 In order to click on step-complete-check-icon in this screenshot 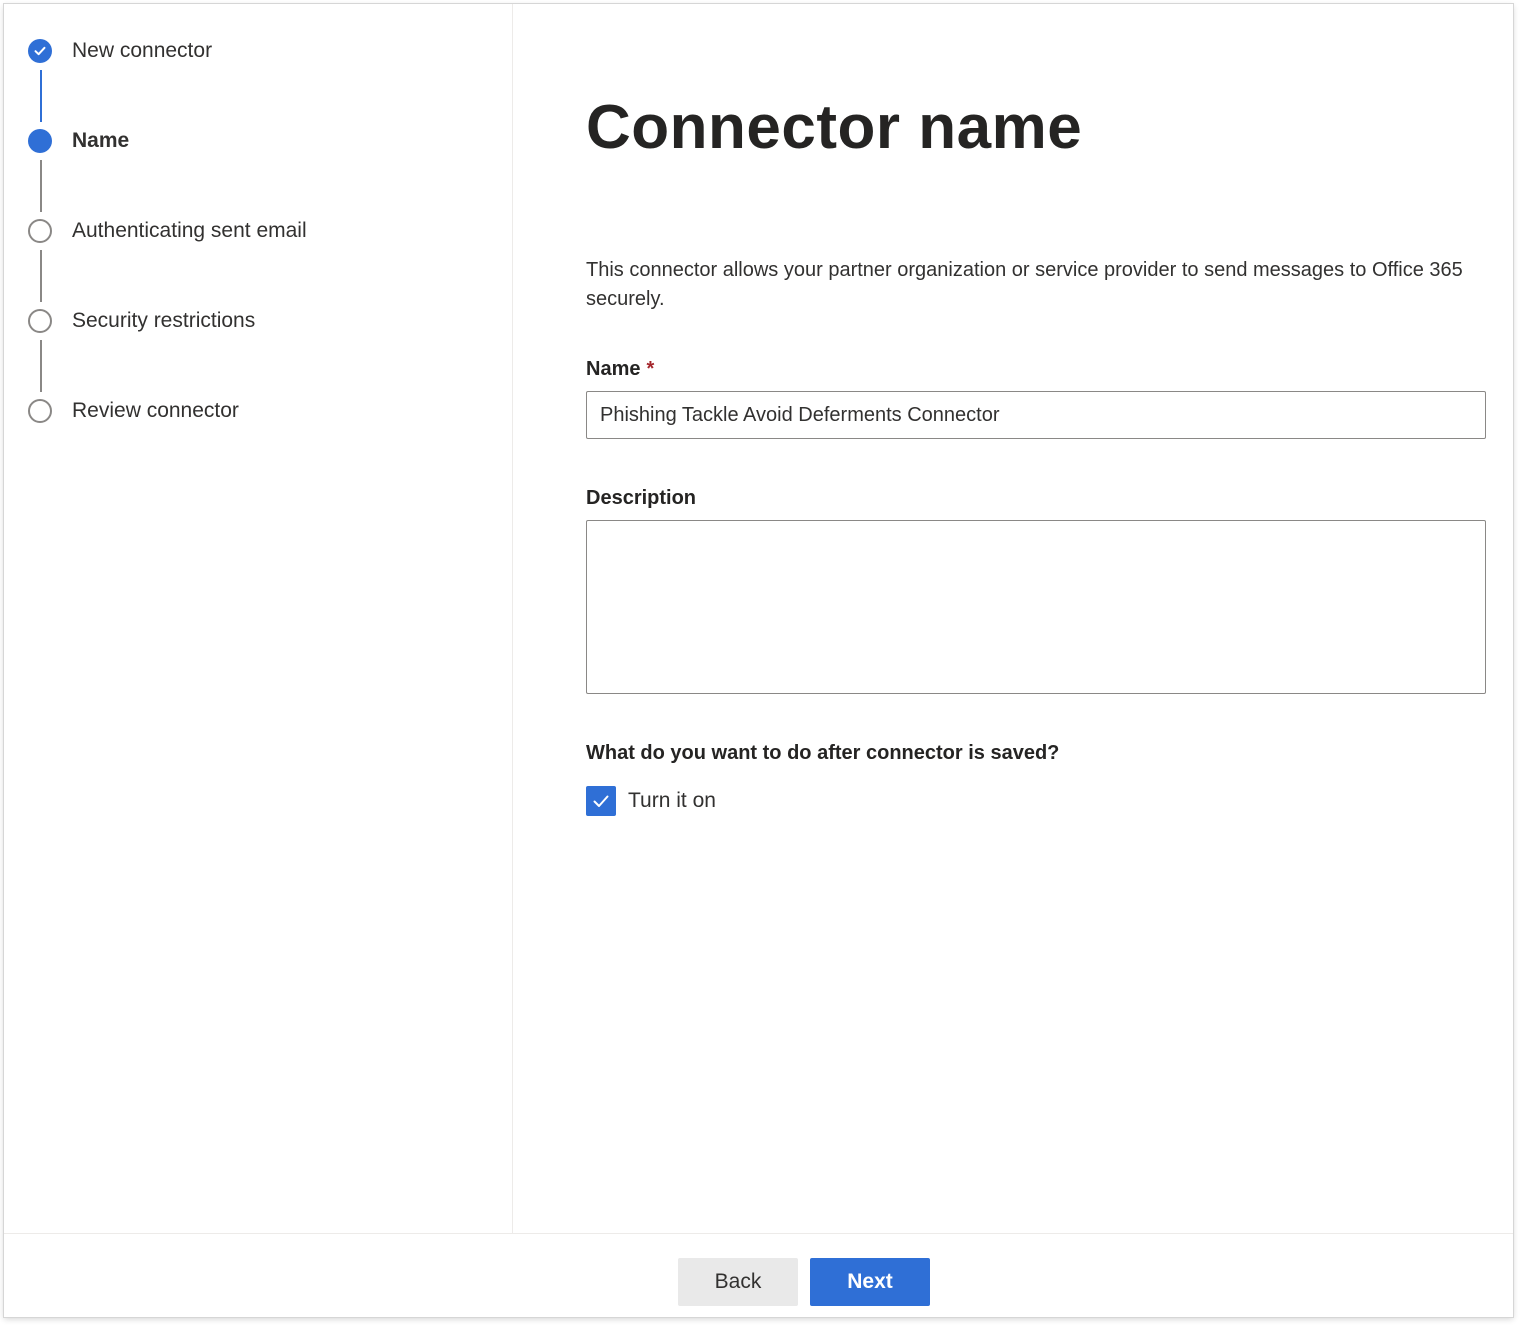, I will do `click(40, 51)`.